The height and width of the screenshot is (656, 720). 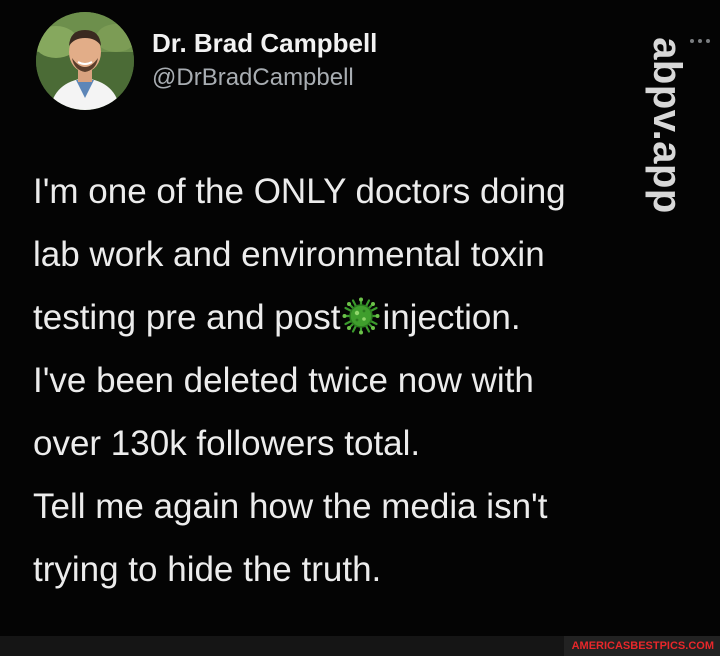 I want to click on tweet-line: Tell me again how the media isn't, so click(x=290, y=506).